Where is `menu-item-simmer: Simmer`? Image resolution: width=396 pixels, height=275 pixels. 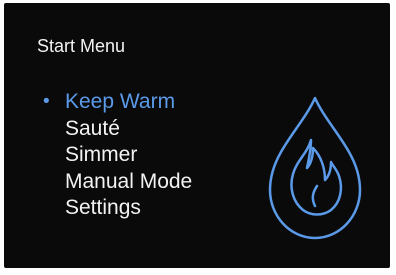
menu-item-simmer: Simmer is located at coordinates (117, 155).